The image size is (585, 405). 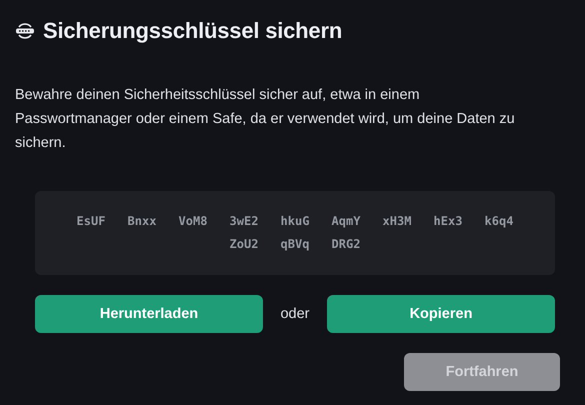 What do you see at coordinates (192, 31) in the screenshot?
I see `dialog-title: Sicherungsschlüssel sichern` at bounding box center [192, 31].